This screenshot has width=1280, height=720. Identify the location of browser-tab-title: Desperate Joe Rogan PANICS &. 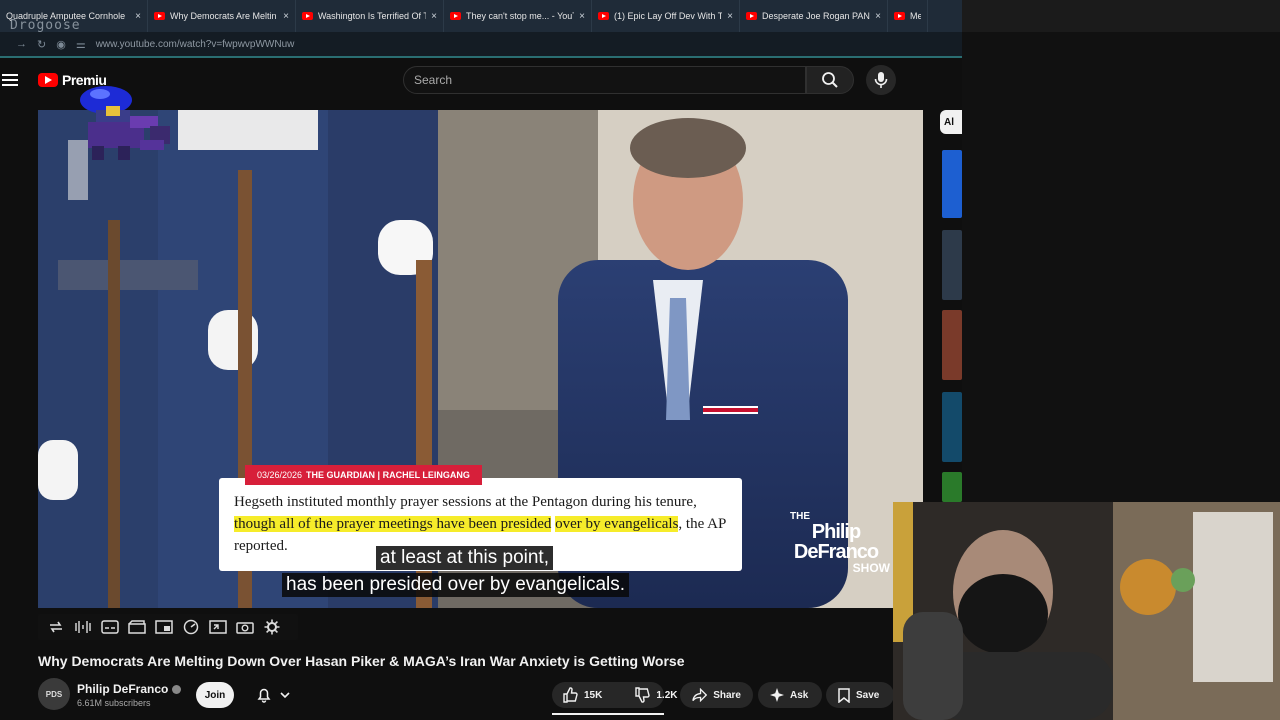
(816, 16).